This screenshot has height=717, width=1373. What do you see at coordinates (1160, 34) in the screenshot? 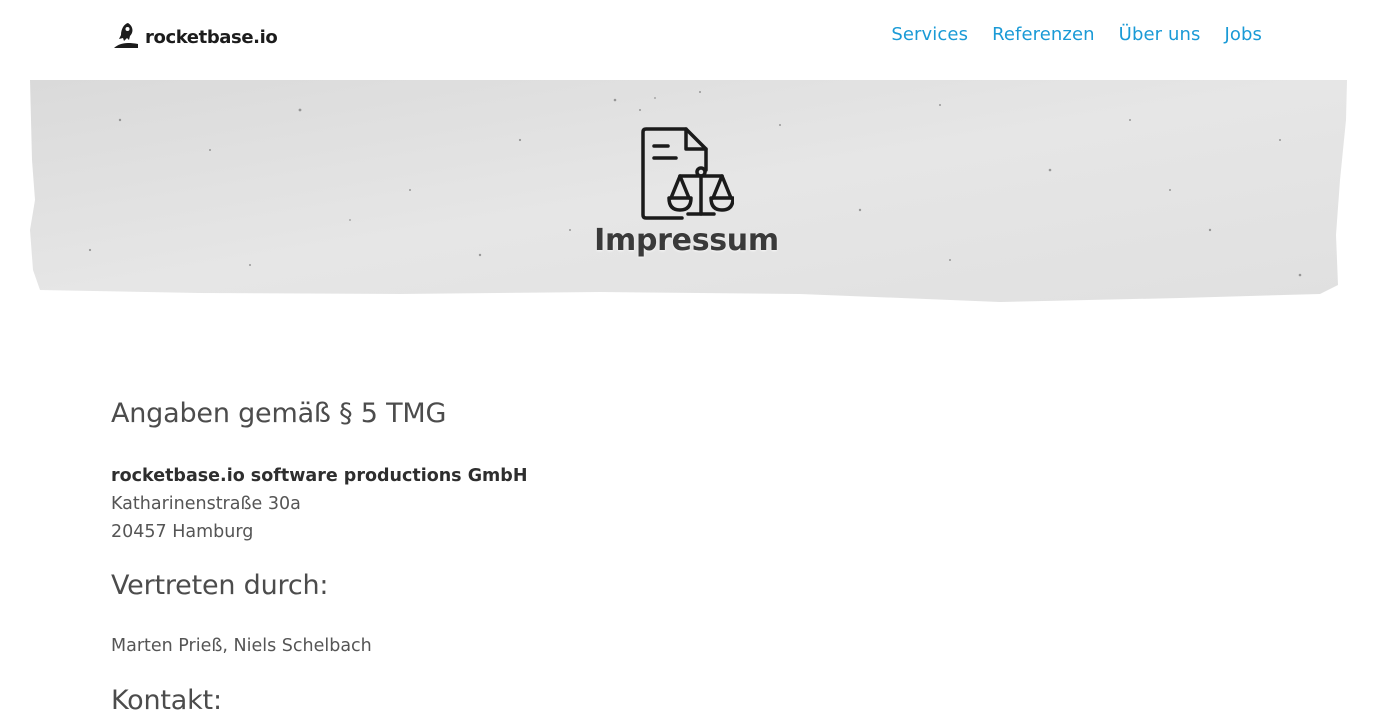
I see `nav-ueber-uns: Über uns` at bounding box center [1160, 34].